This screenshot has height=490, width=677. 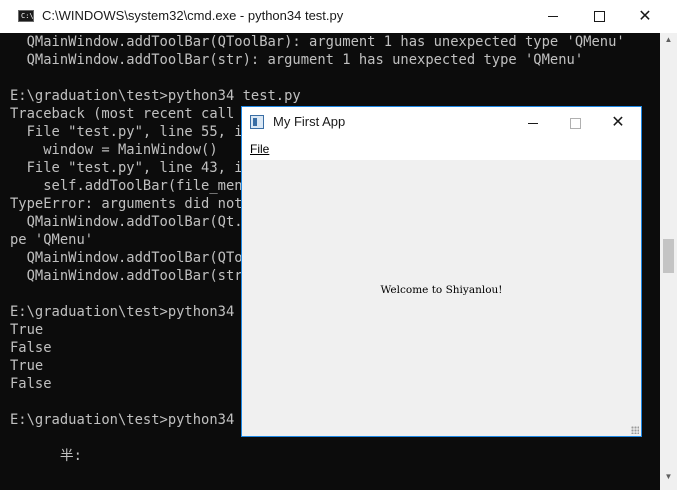 I want to click on console-line: 半:, so click(x=46, y=456).